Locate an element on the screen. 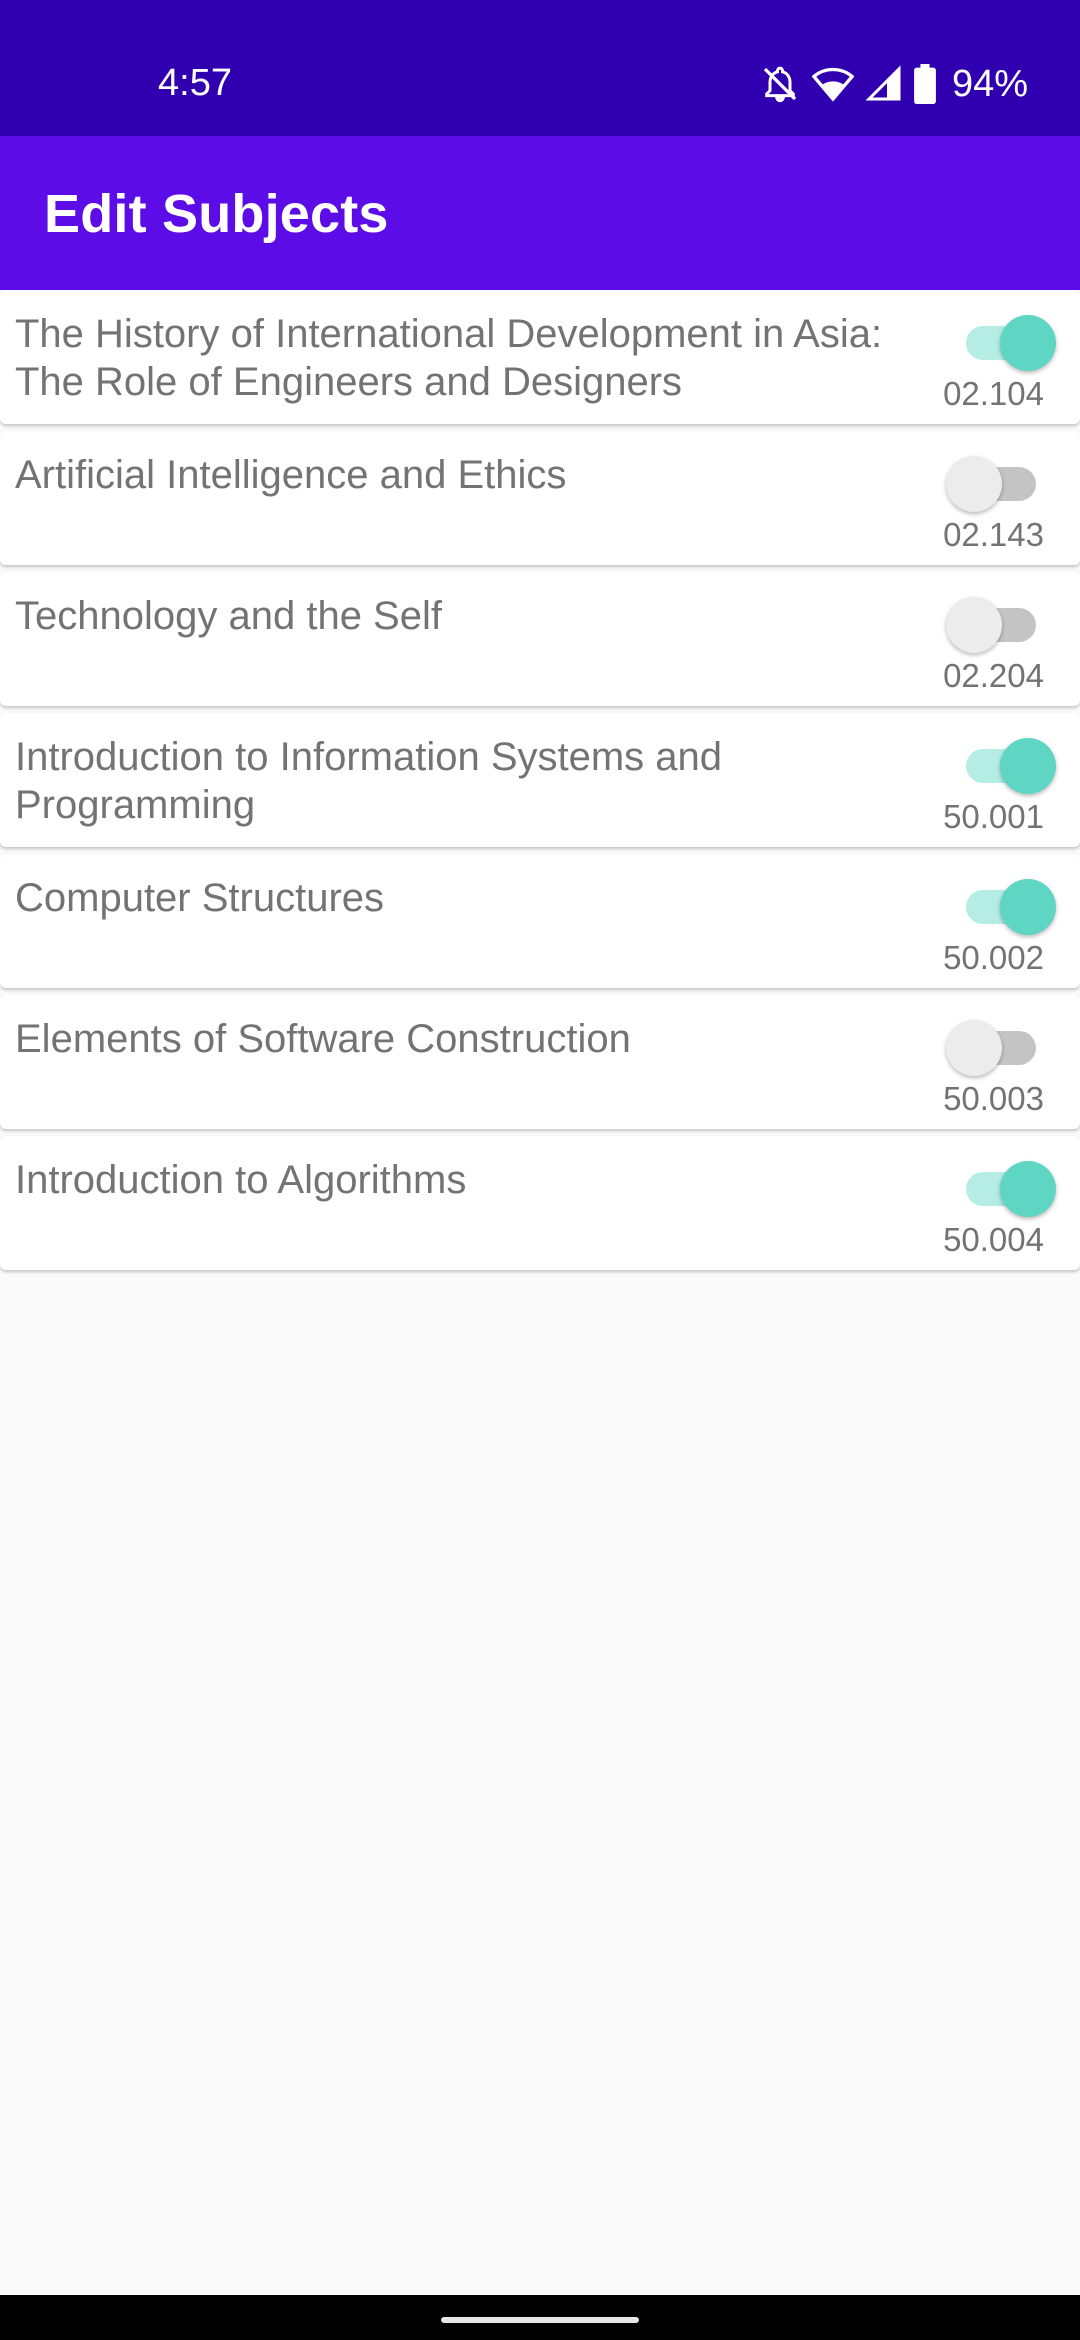 The image size is (1080, 2340). status-bar: 4:57 94% is located at coordinates (540, 68).